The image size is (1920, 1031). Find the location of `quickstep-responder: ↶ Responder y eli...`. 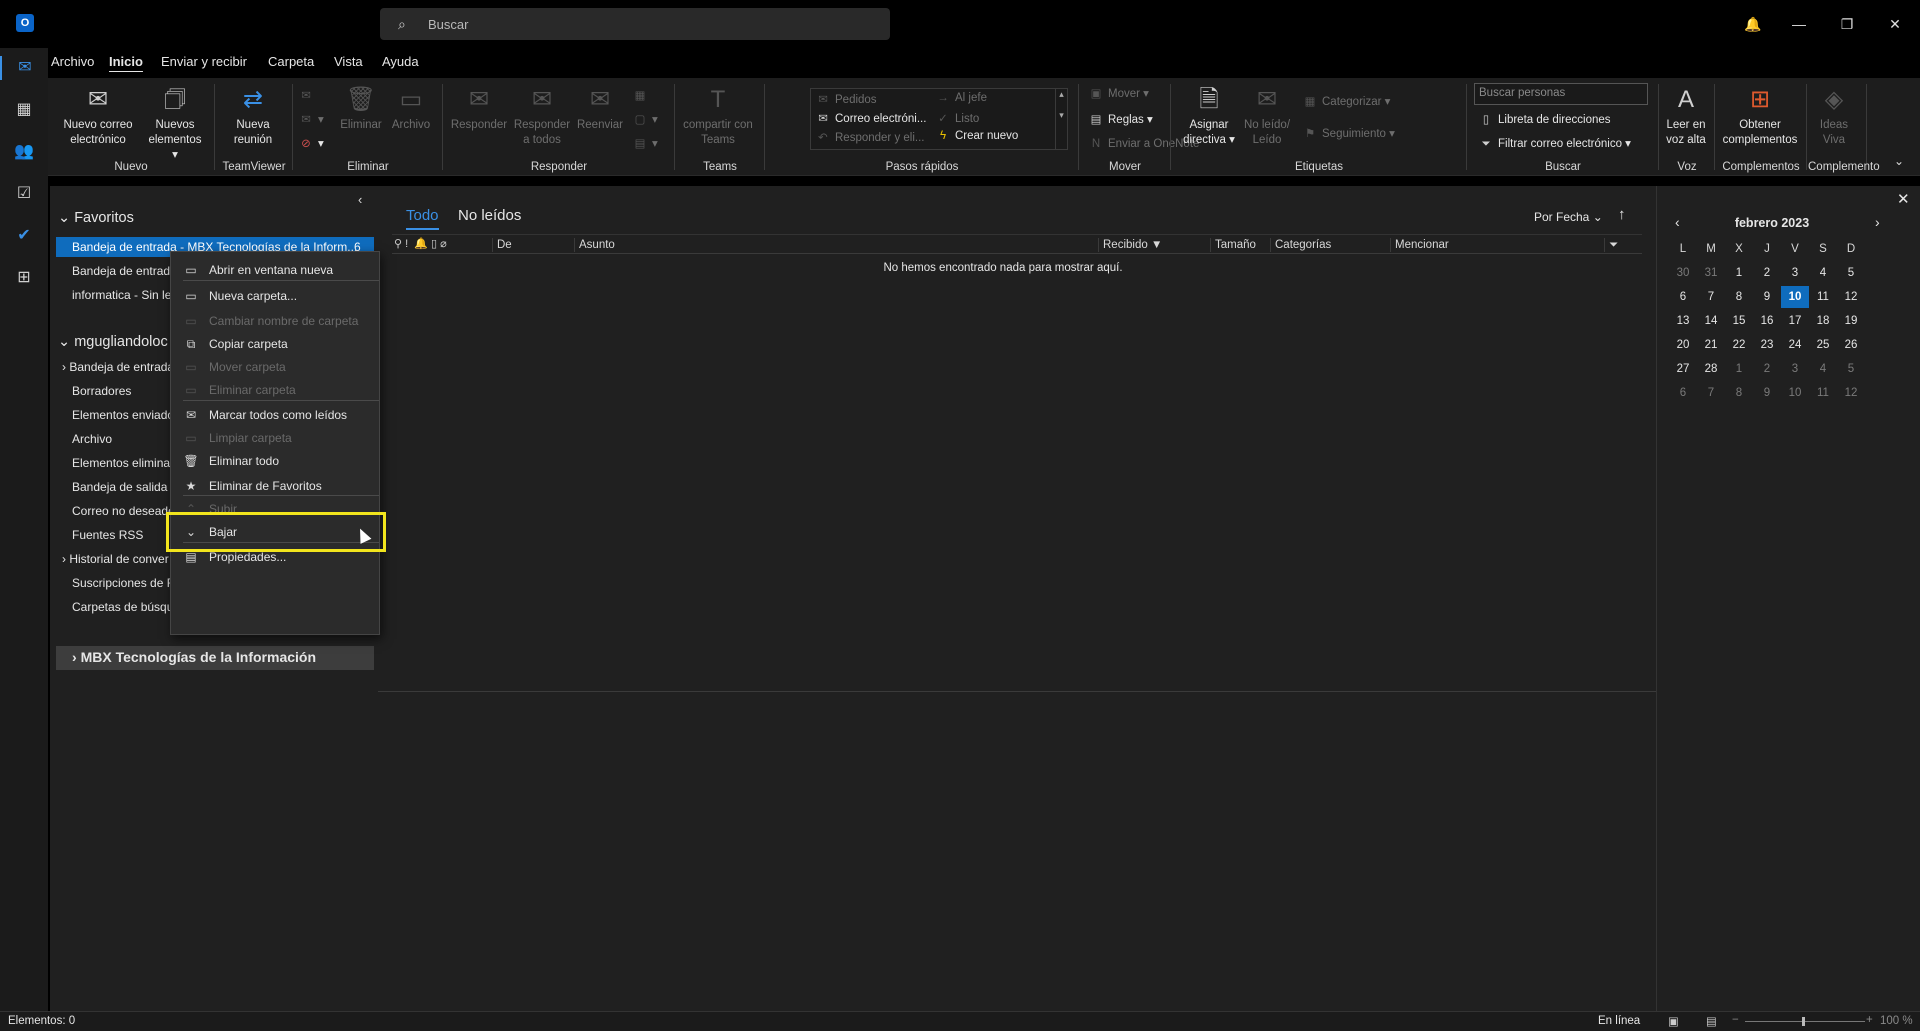

quickstep-responder: ↶ Responder y eli... is located at coordinates (869, 137).